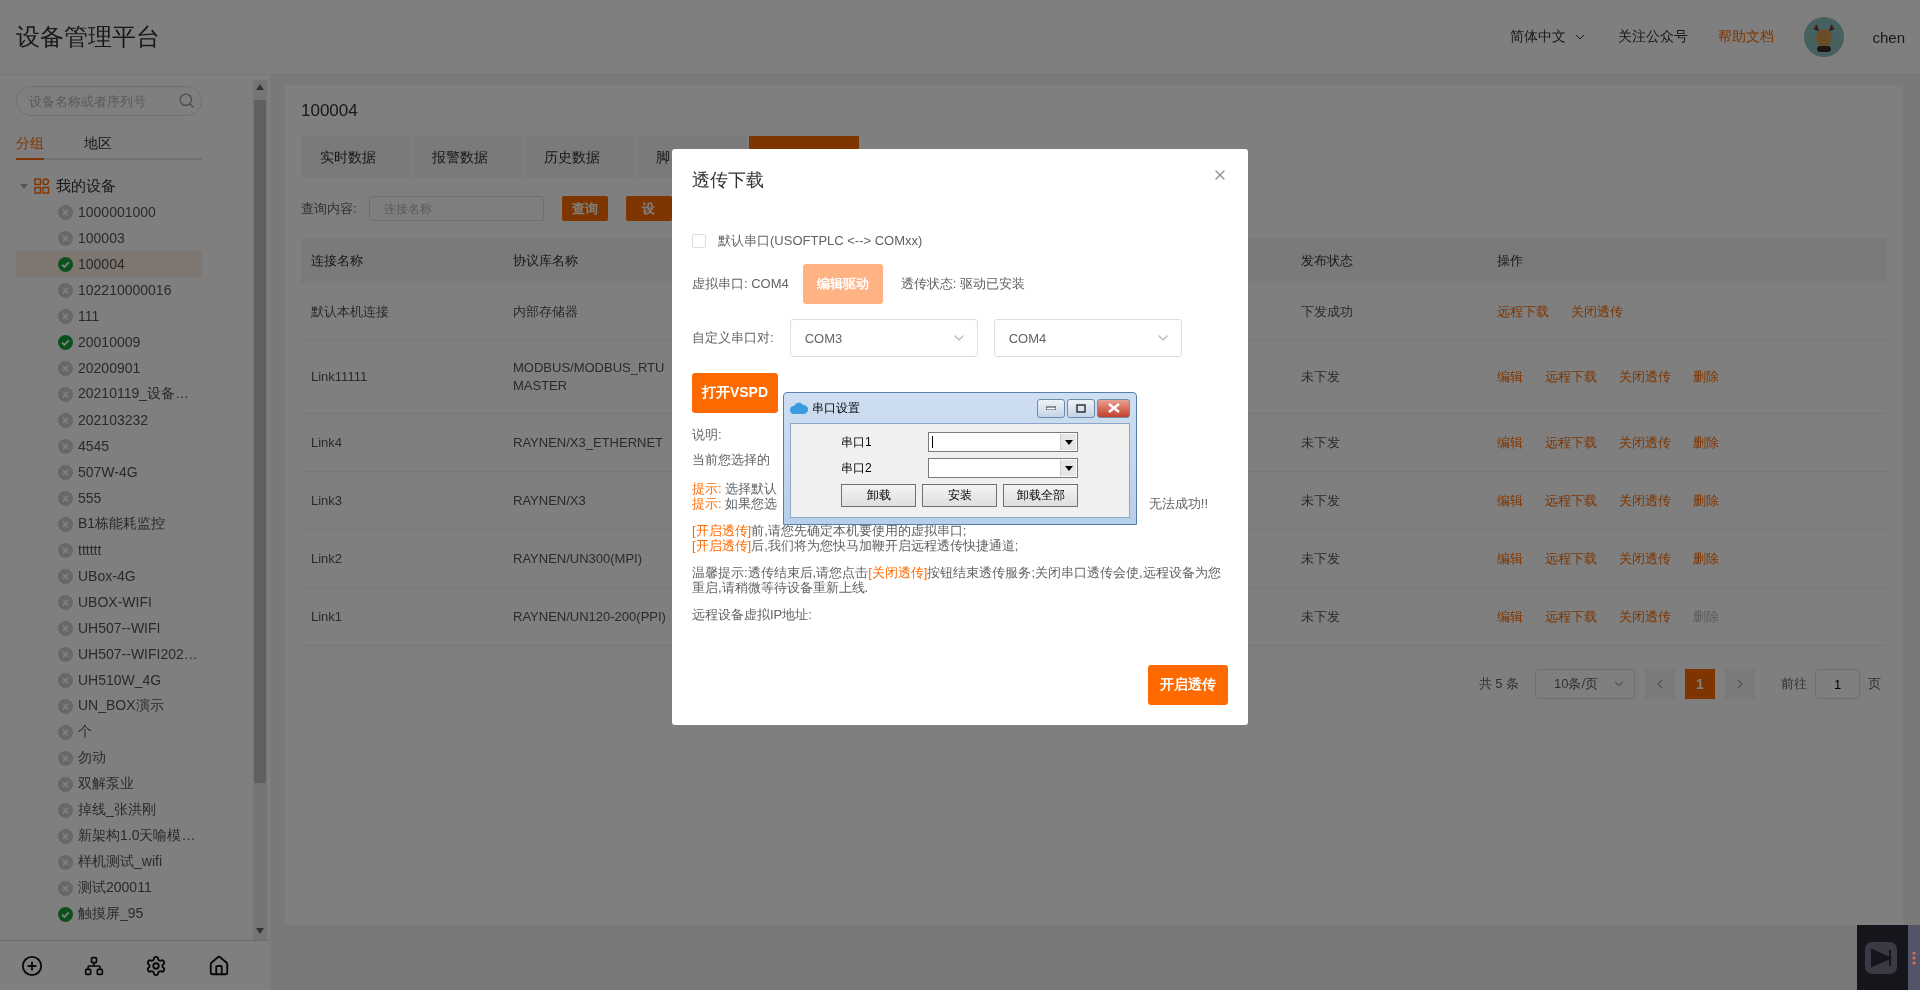  Describe the element at coordinates (1510, 260) in the screenshot. I see `column-header: 操作` at that location.